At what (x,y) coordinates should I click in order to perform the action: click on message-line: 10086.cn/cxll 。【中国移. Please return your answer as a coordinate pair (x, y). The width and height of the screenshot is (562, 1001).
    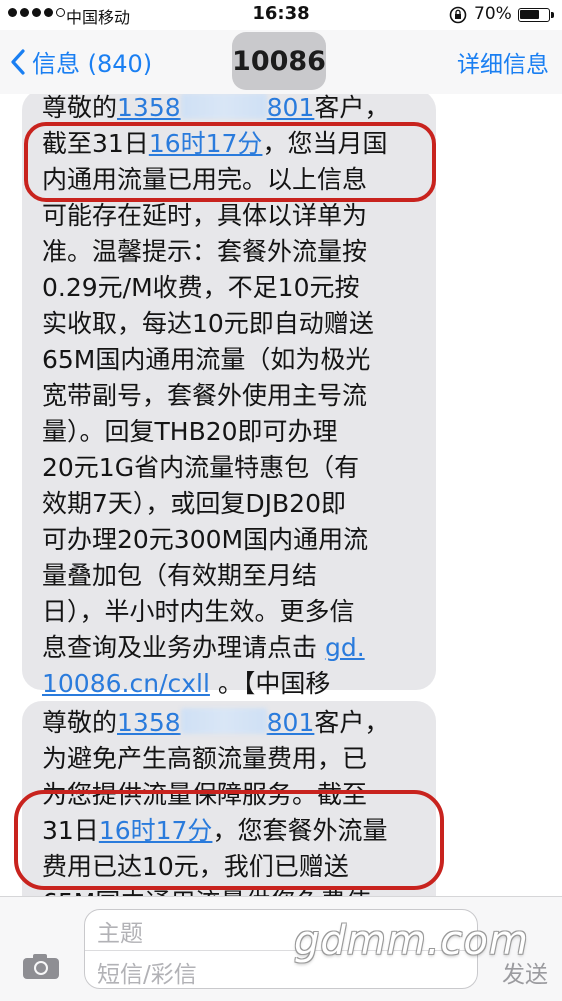
    Looking at the image, I should click on (186, 683).